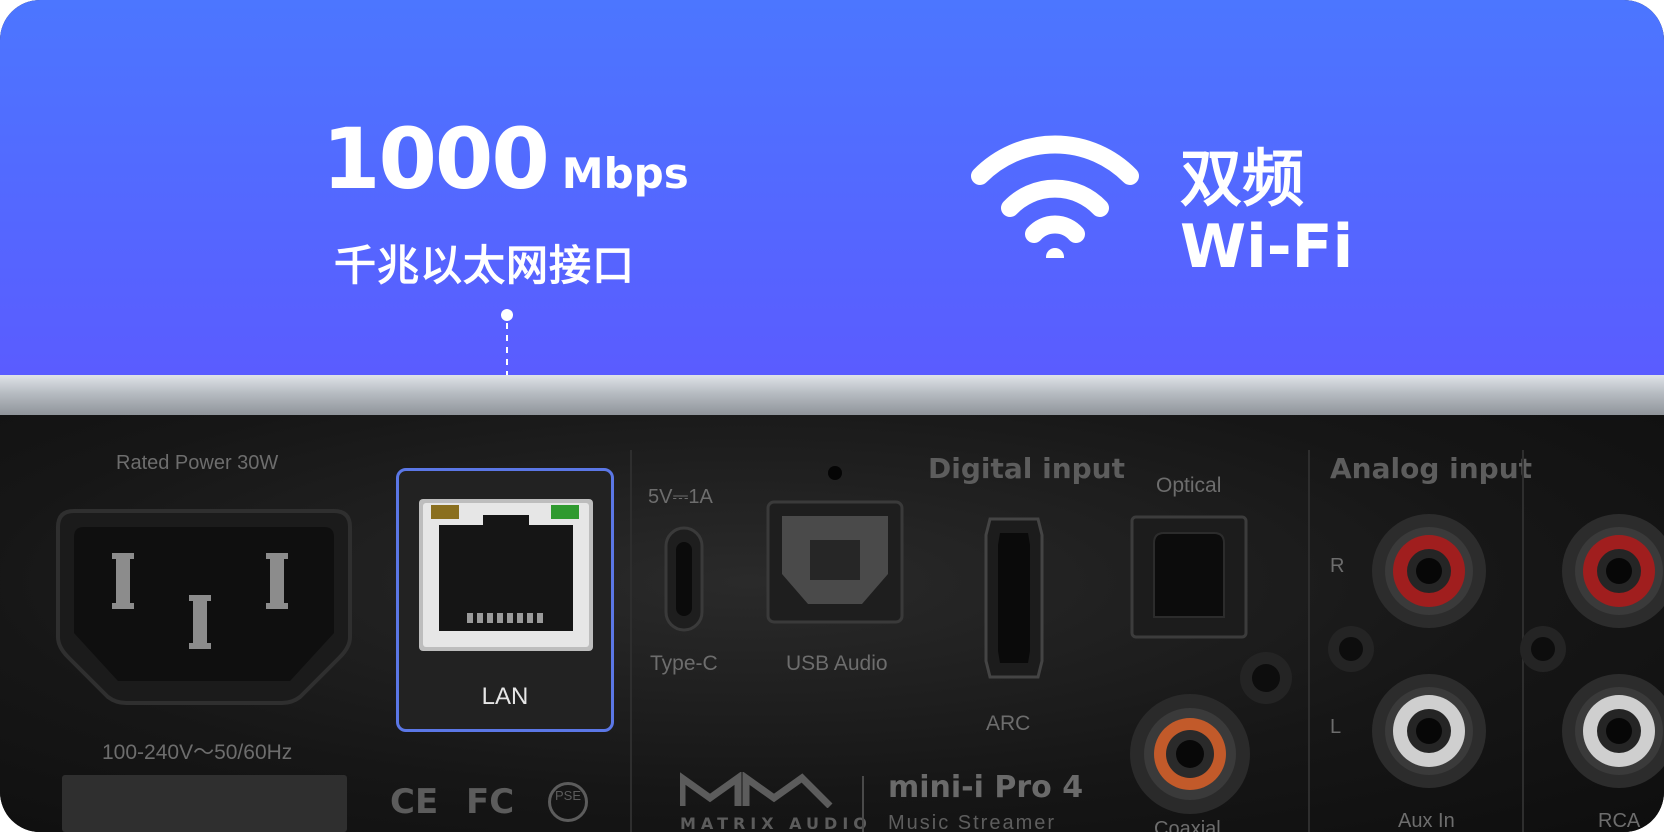  I want to click on arc-label: ARC, so click(1008, 723).